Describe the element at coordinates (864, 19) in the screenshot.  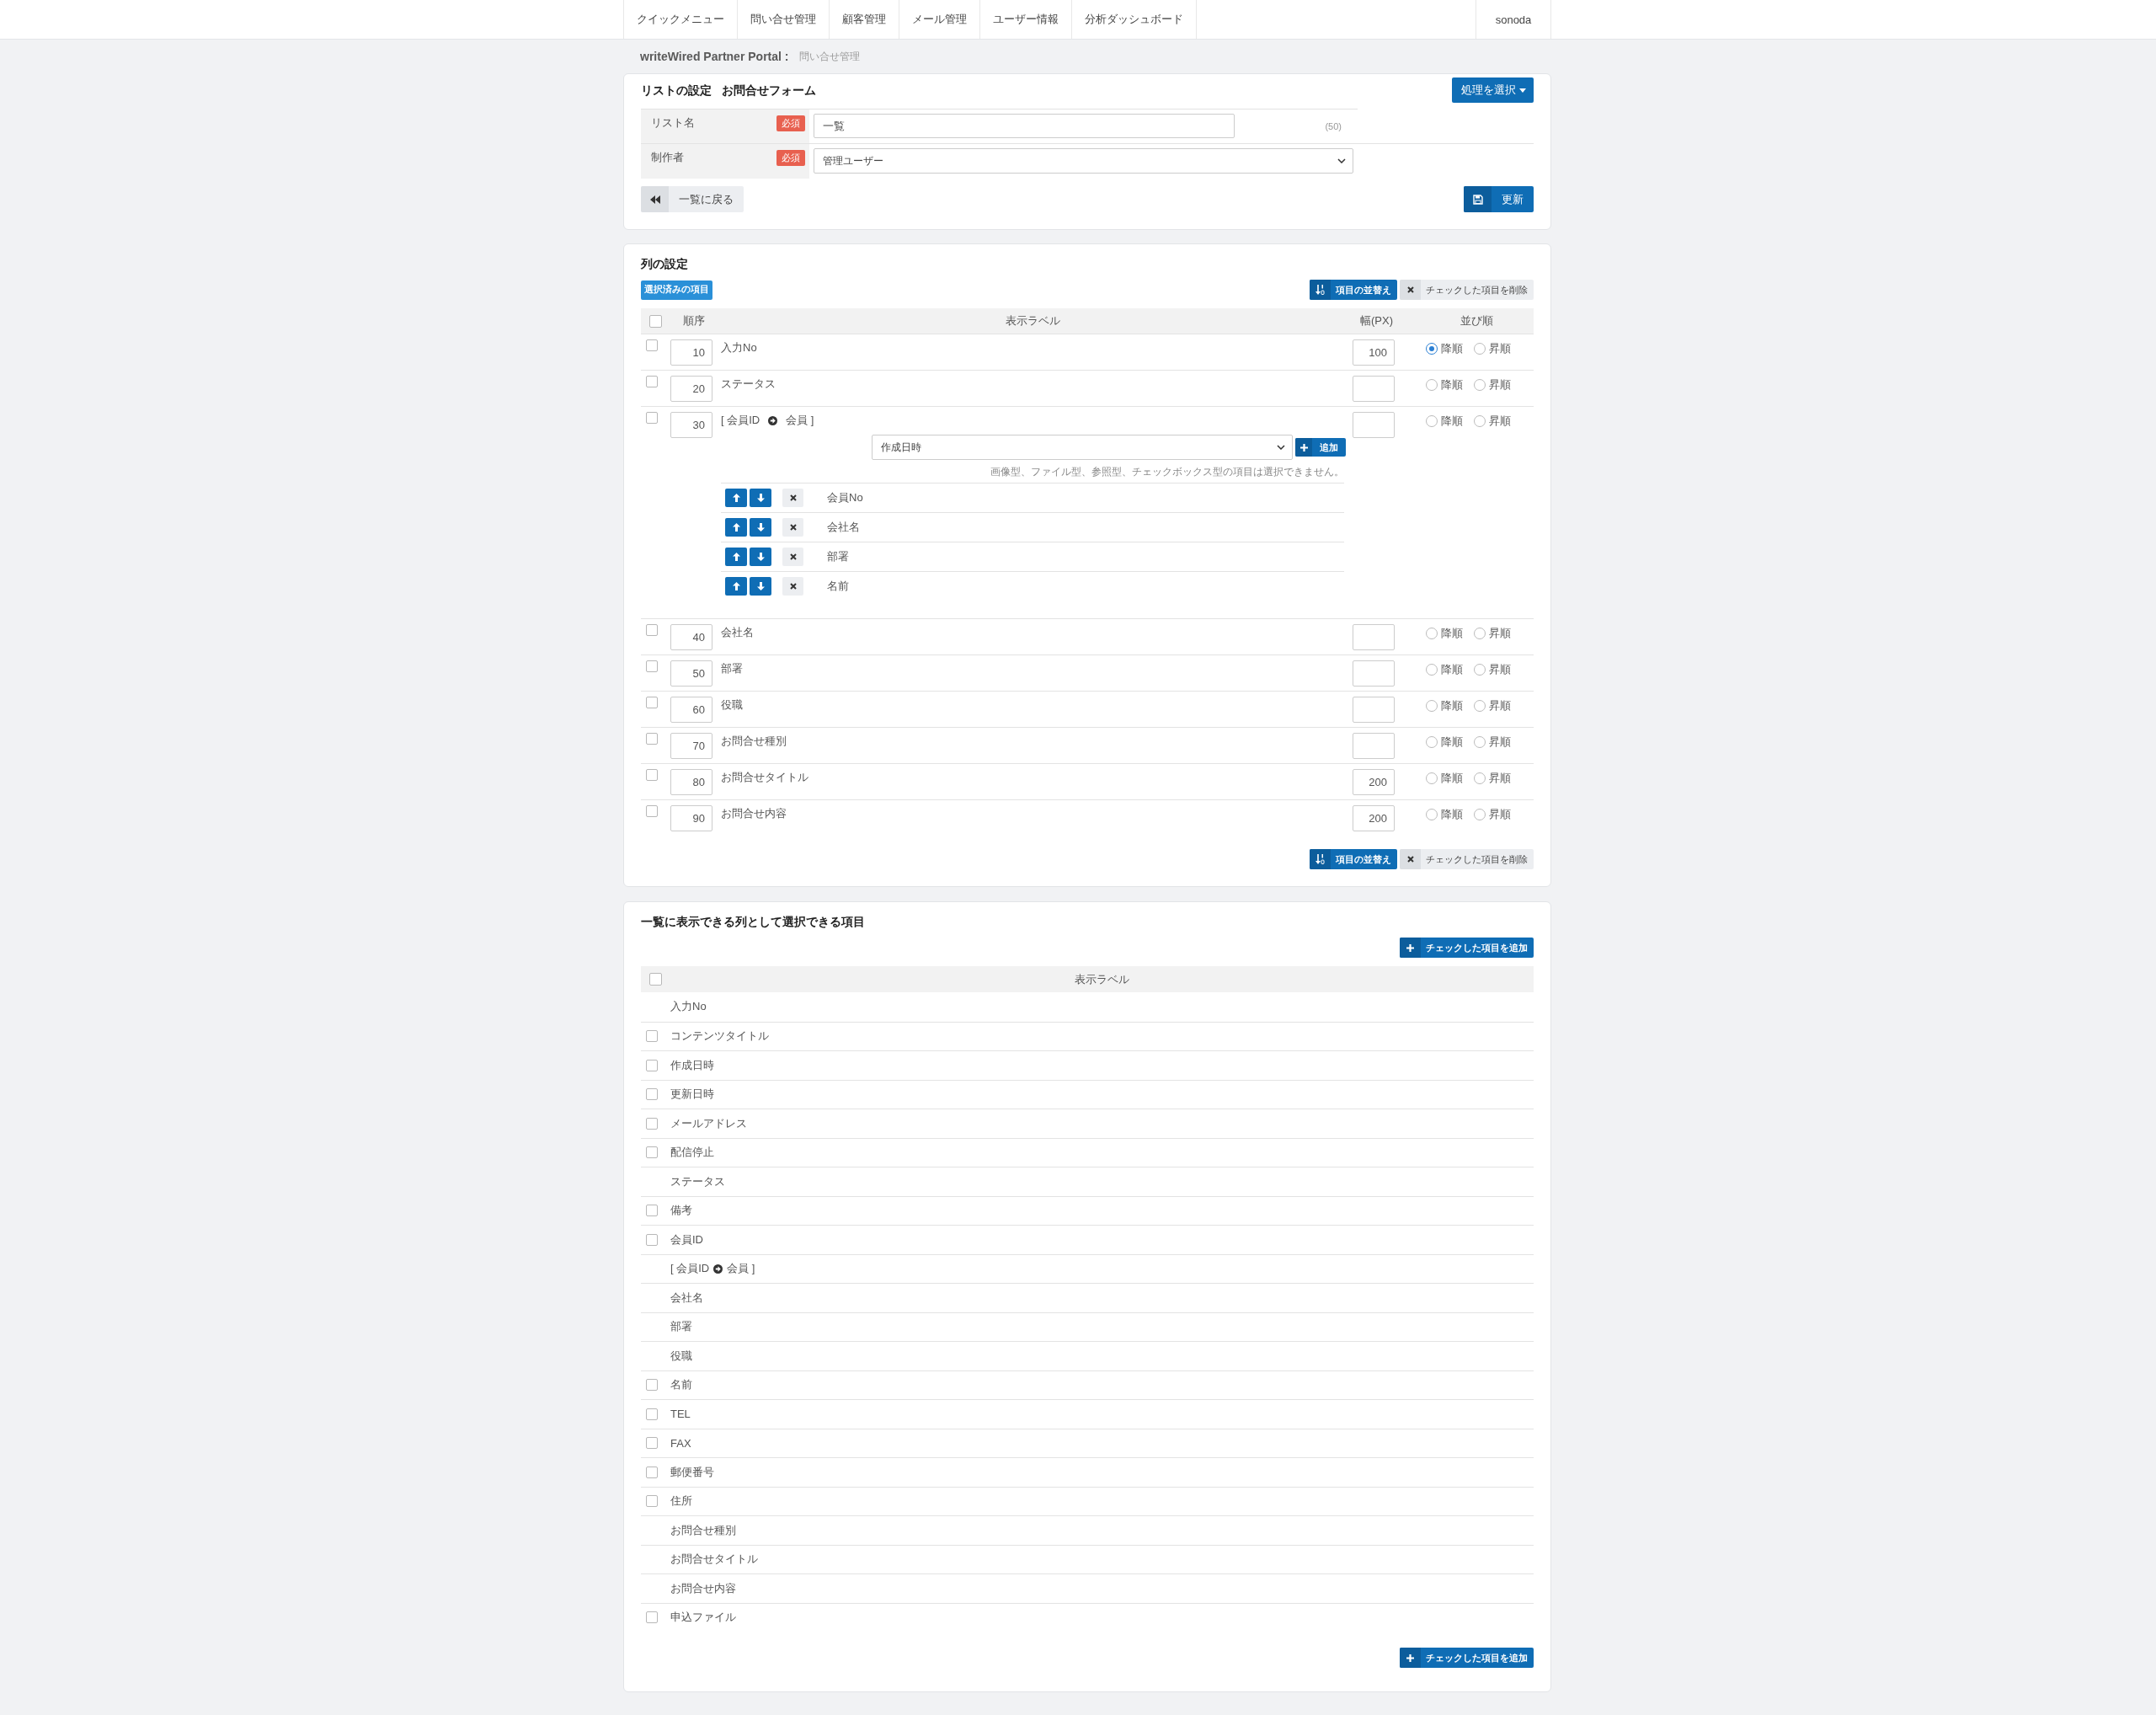
I see `nav-menu-item: 顧客管理` at that location.